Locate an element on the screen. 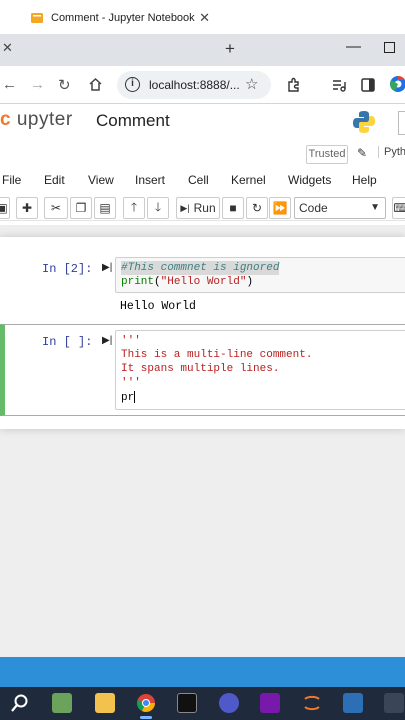 Image resolution: width=405 pixels, height=720 pixels. cell-type-select: Code ▼ is located at coordinates (340, 208).